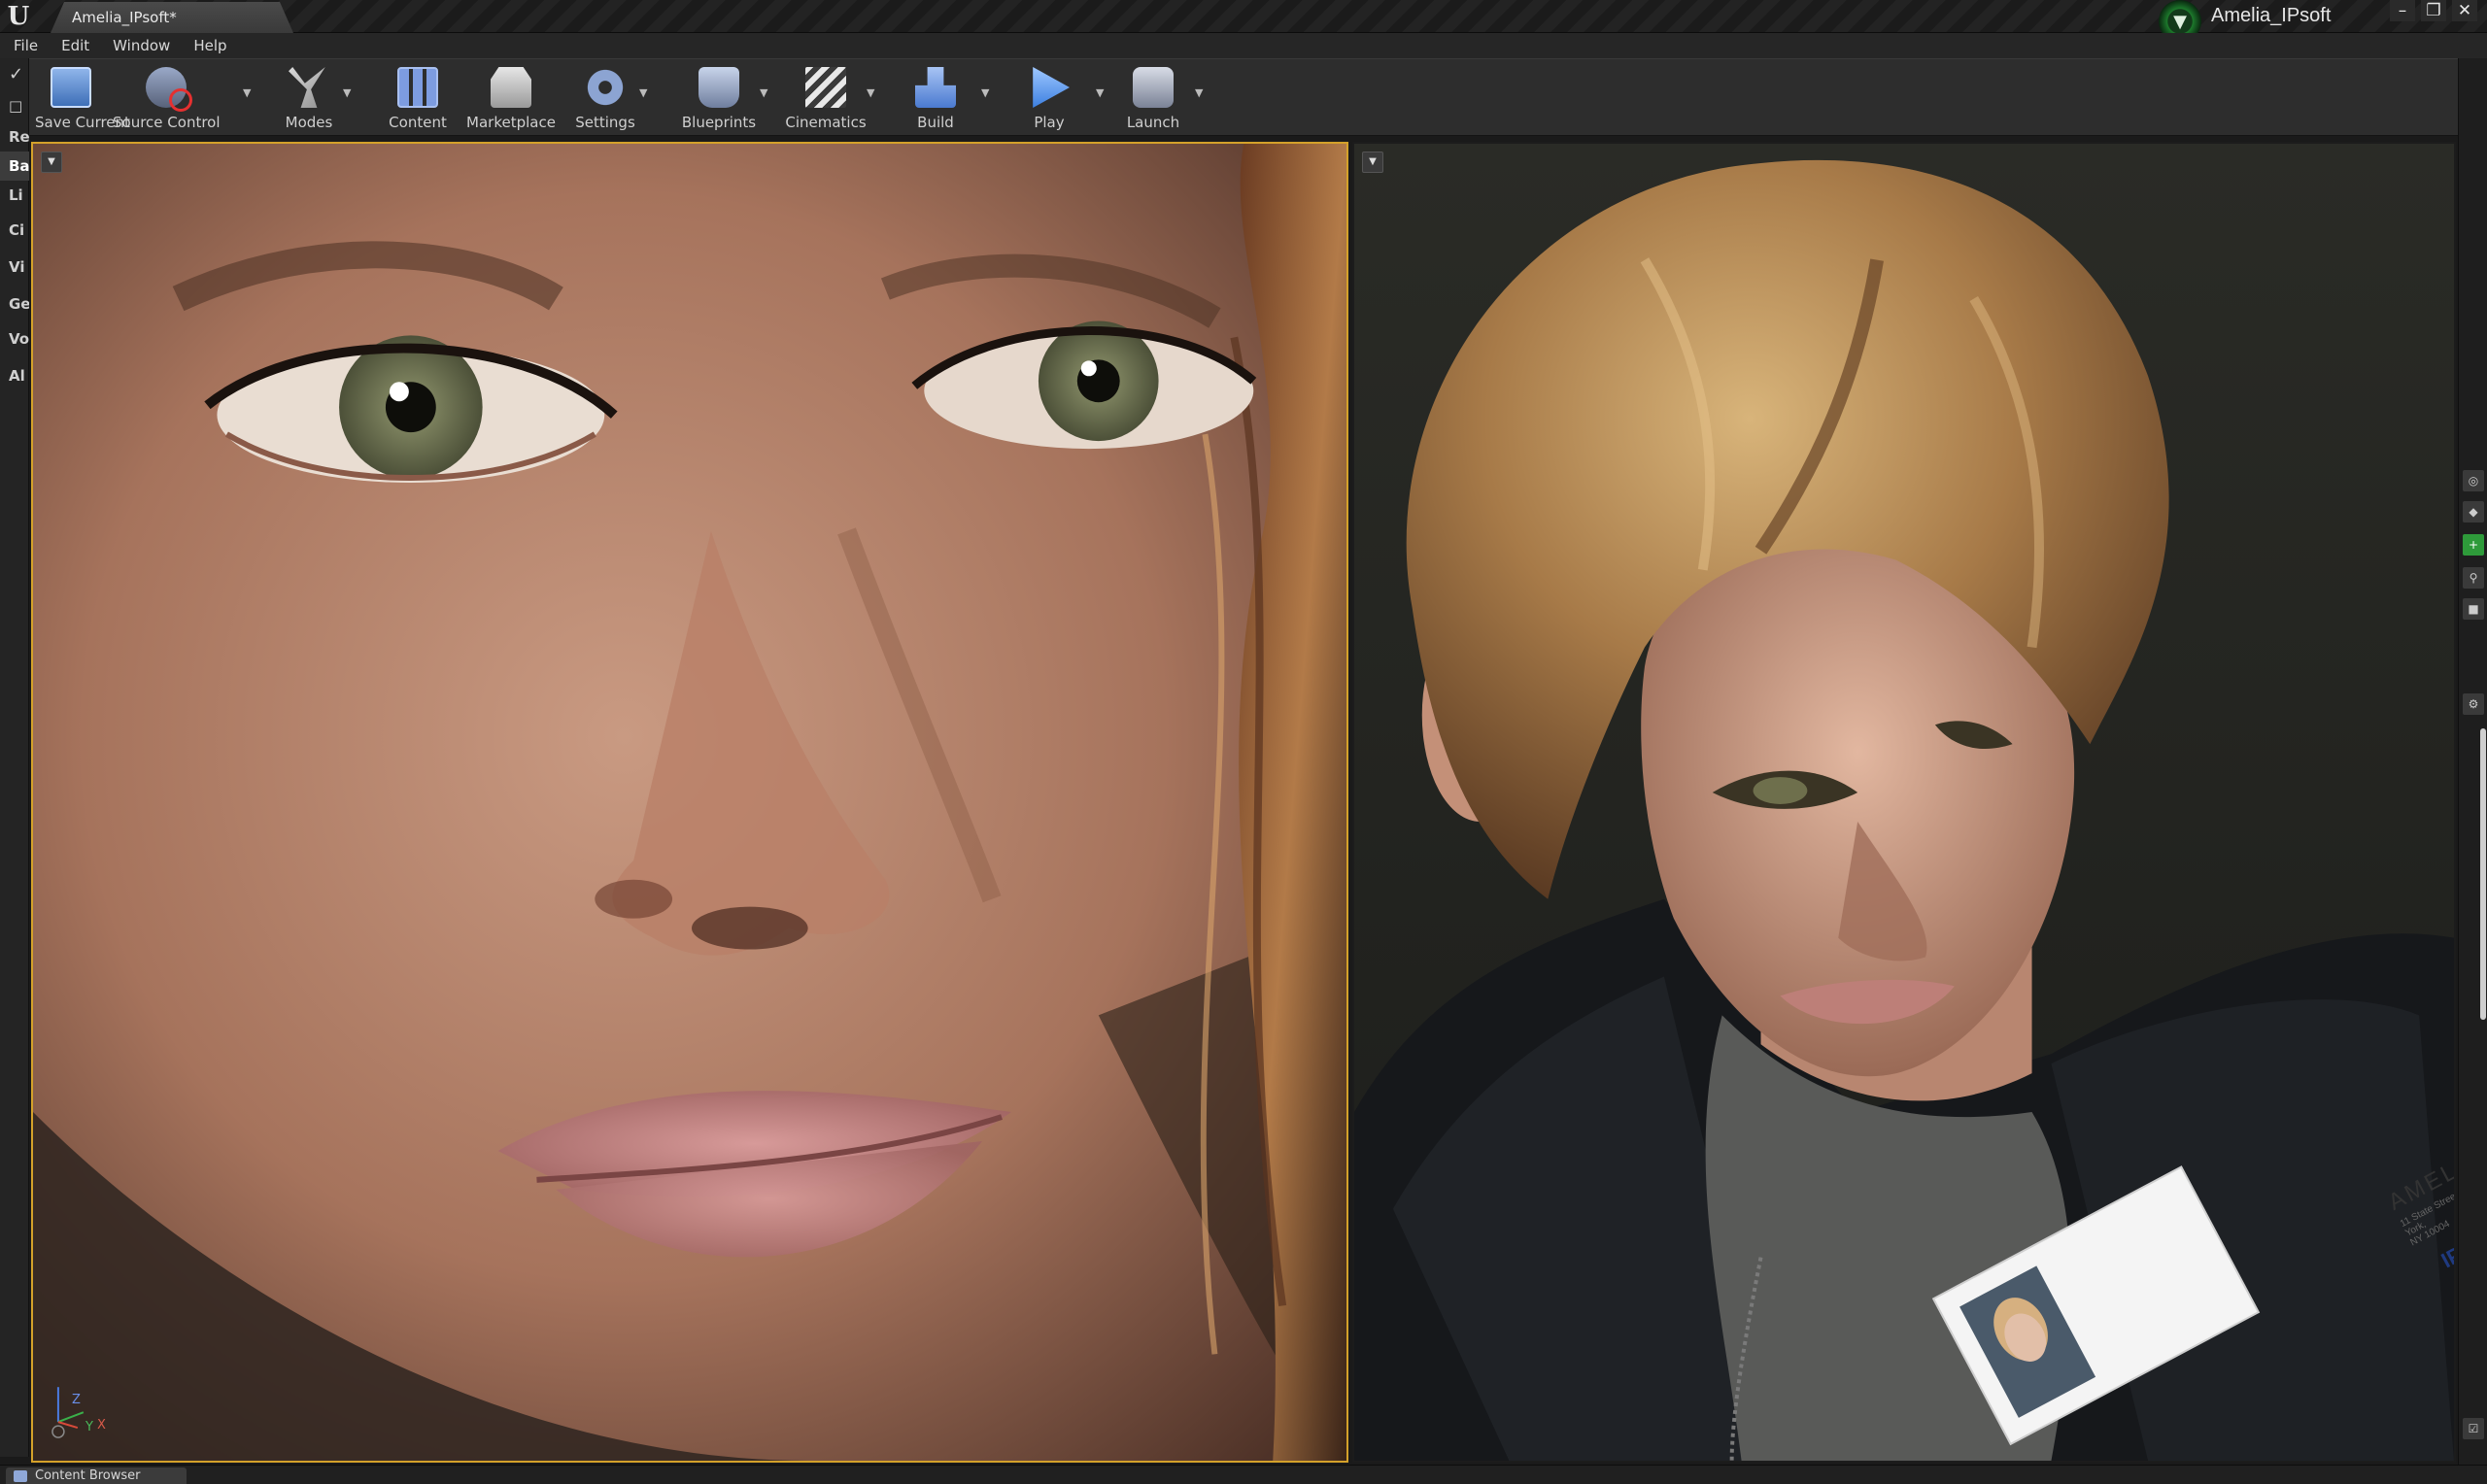  Describe the element at coordinates (349, 92) in the screenshot. I see `modes-dropdown-icon: ▼` at that location.